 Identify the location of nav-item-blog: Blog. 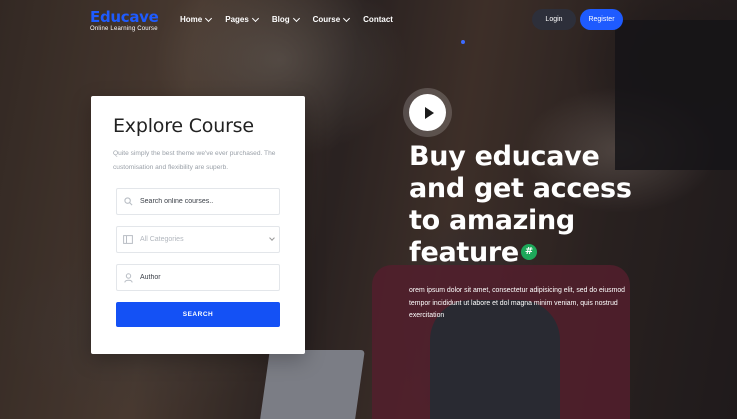
(285, 19).